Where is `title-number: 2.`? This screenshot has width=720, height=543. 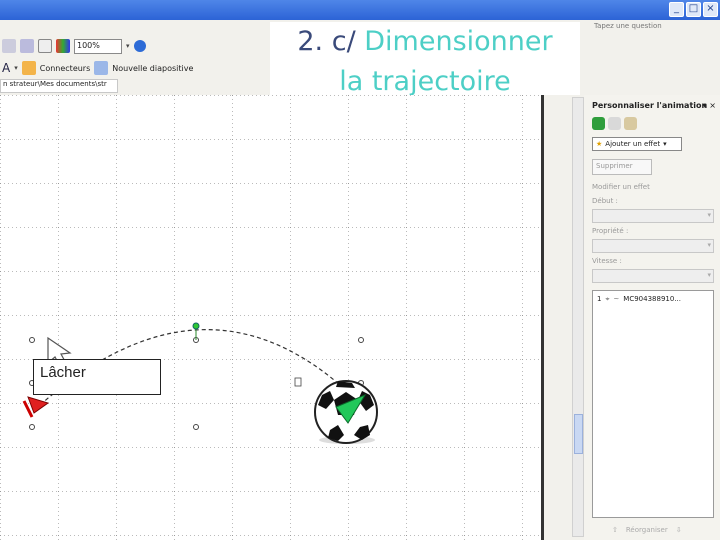 title-number: 2. is located at coordinates (314, 41).